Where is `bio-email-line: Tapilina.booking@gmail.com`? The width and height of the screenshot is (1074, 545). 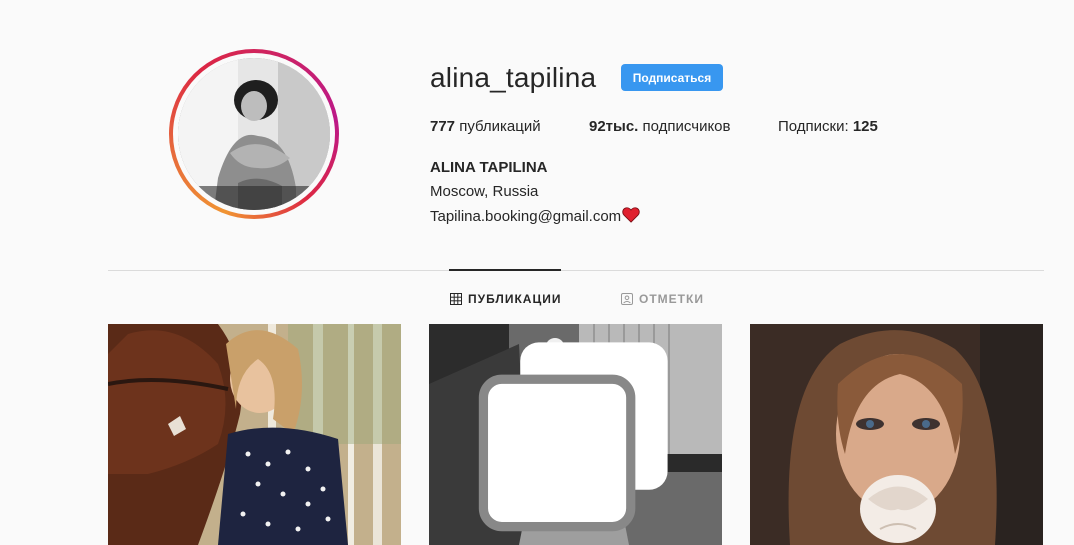 bio-email-line: Tapilina.booking@gmail.com is located at coordinates (535, 216).